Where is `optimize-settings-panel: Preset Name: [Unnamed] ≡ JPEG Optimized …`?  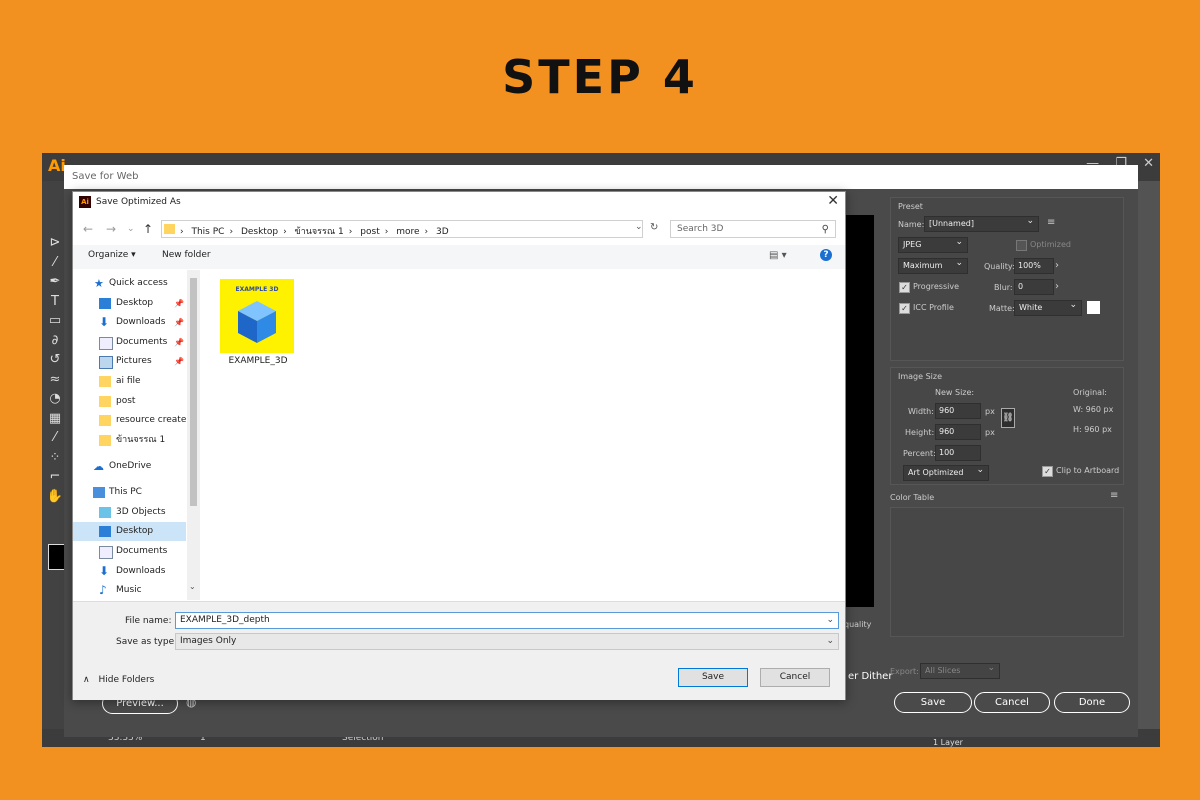
optimize-settings-panel: Preset Name: [Unnamed] ≡ JPEG Optimized … is located at coordinates (1010, 438).